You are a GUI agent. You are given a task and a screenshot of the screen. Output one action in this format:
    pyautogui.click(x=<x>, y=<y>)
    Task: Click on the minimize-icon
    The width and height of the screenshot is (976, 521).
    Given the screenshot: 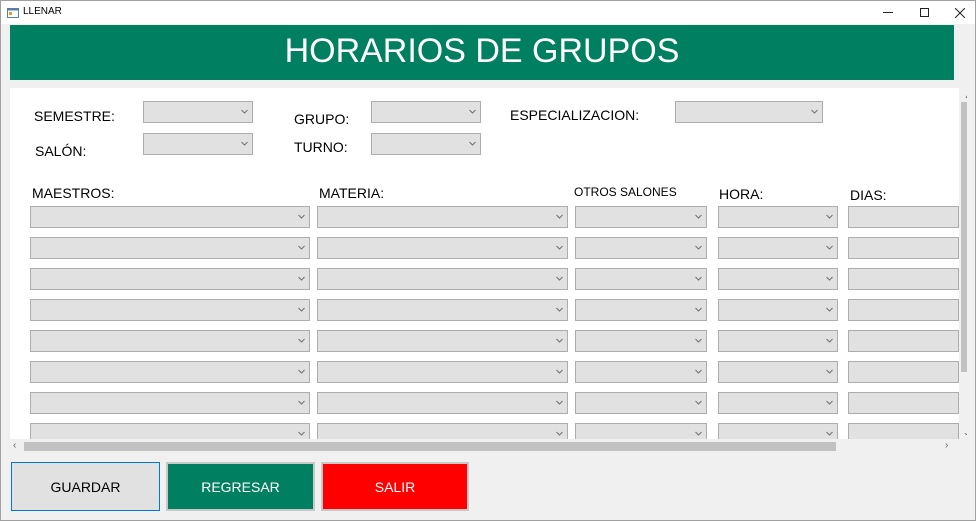 What is the action you would take?
    pyautogui.click(x=888, y=12)
    